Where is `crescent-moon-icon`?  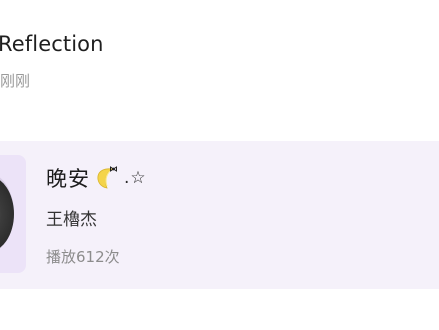 crescent-moon-icon is located at coordinates (106, 178).